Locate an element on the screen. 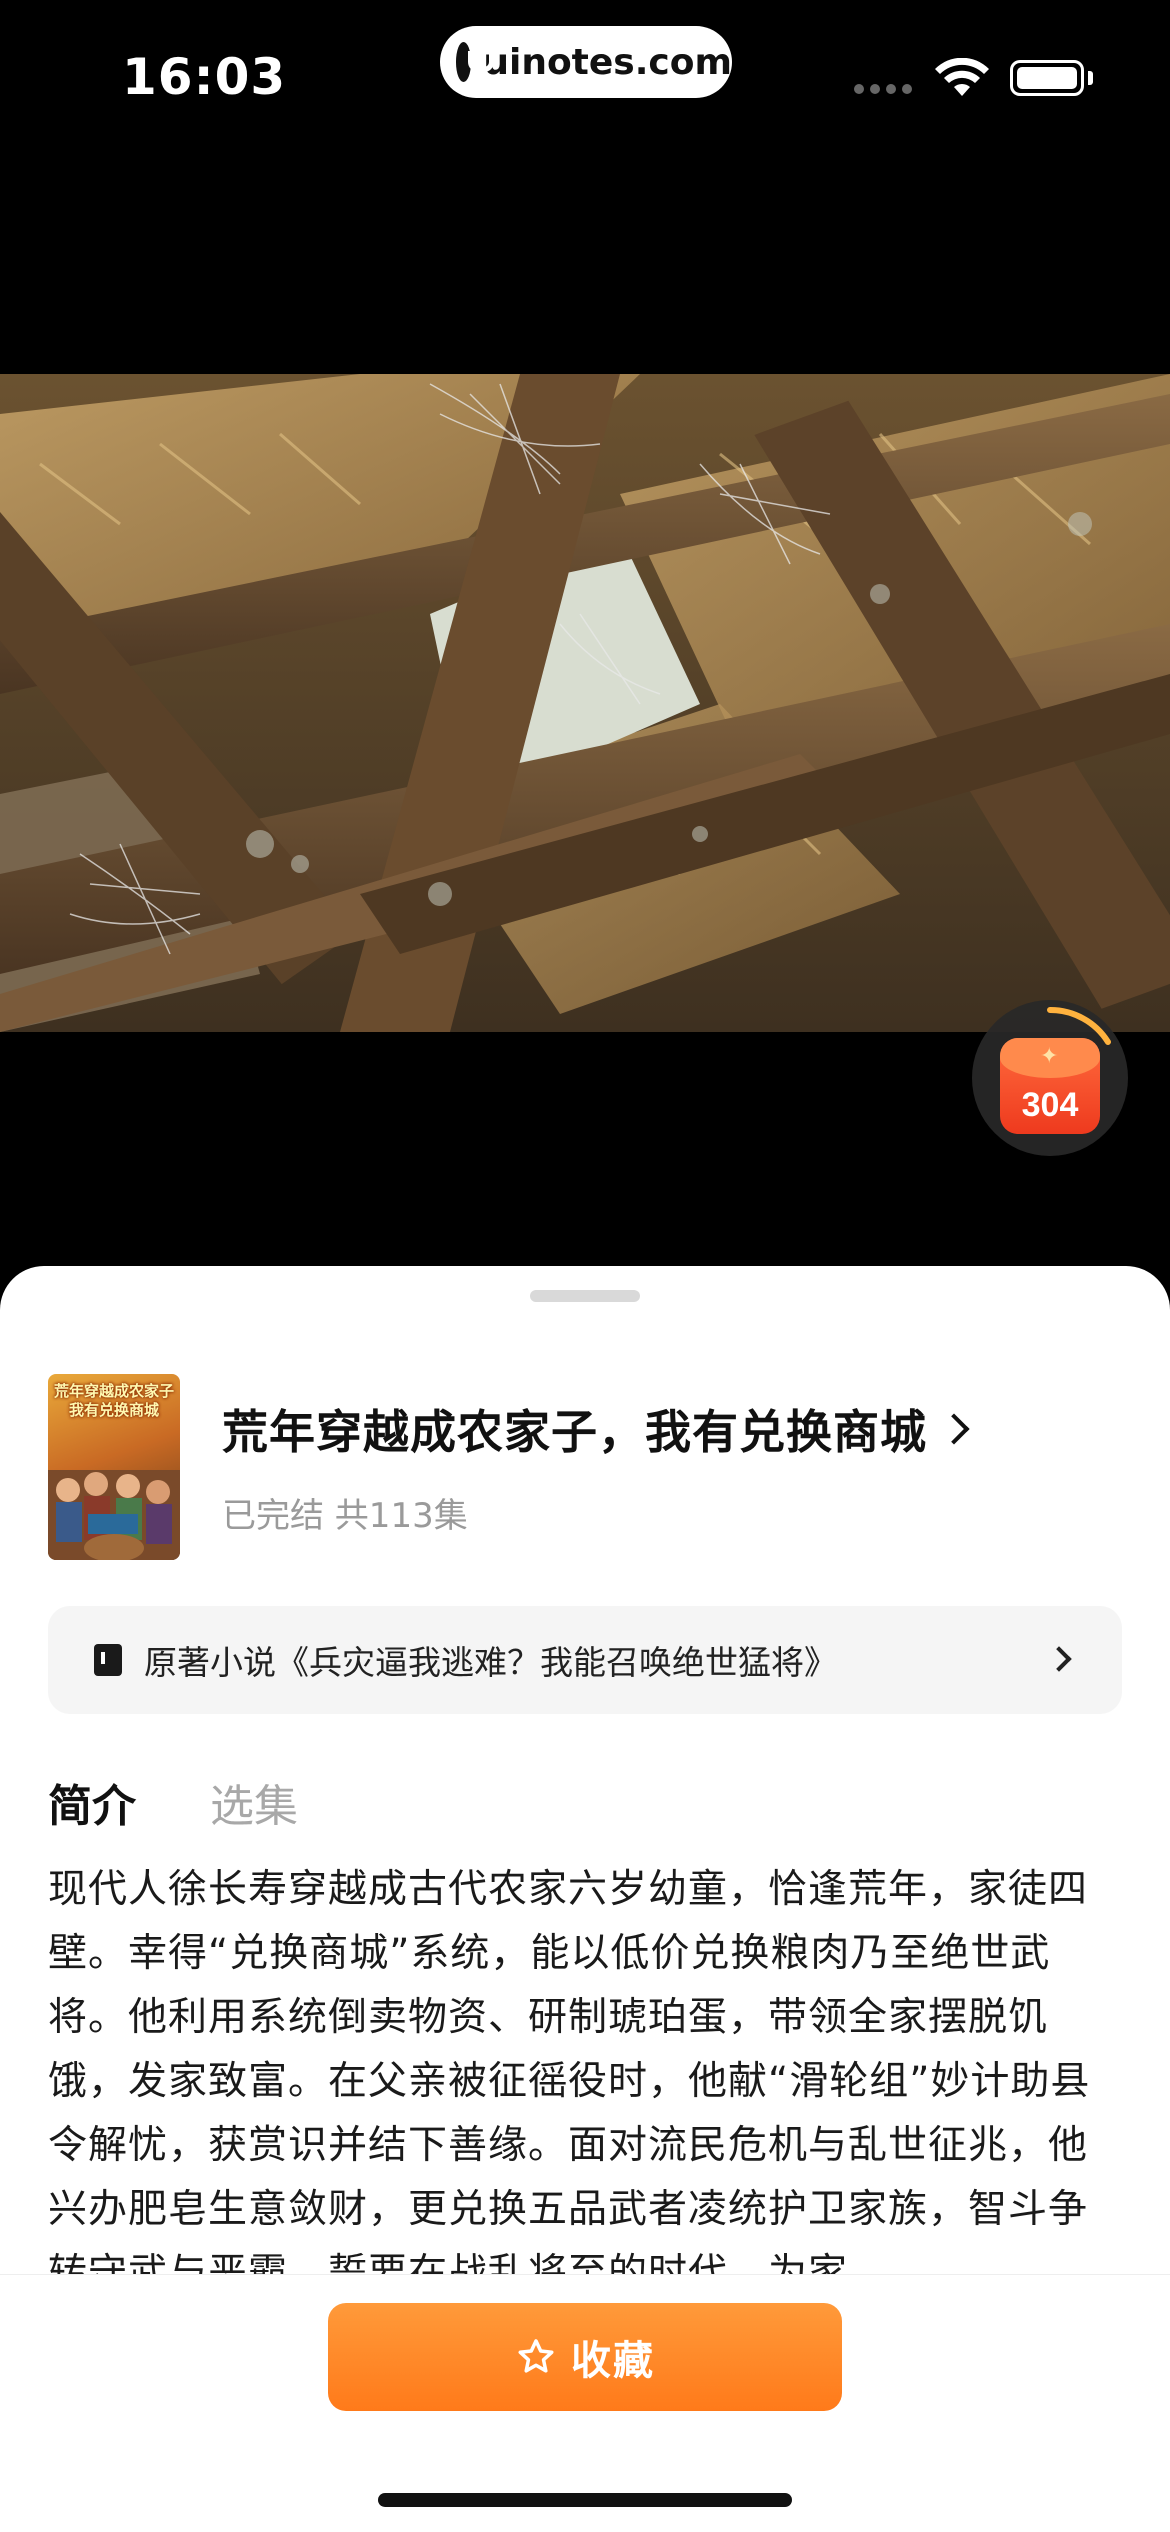 This screenshot has height=2532, width=1170. cover-title-art: 荒年穿越成农家子我有兑换商城 is located at coordinates (113, 1400).